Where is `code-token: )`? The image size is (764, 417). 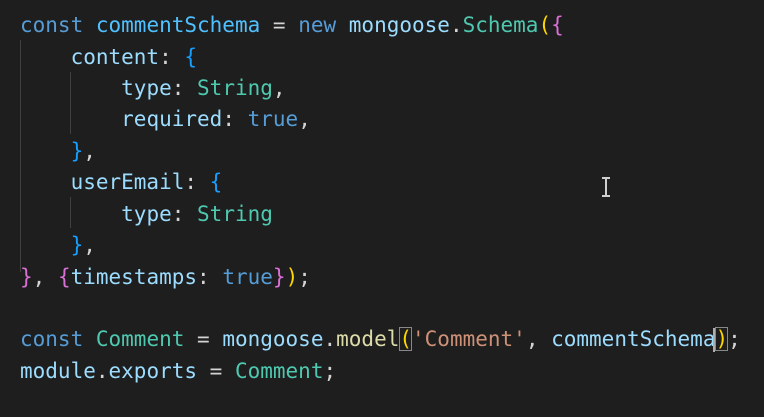 code-token: ) is located at coordinates (292, 277).